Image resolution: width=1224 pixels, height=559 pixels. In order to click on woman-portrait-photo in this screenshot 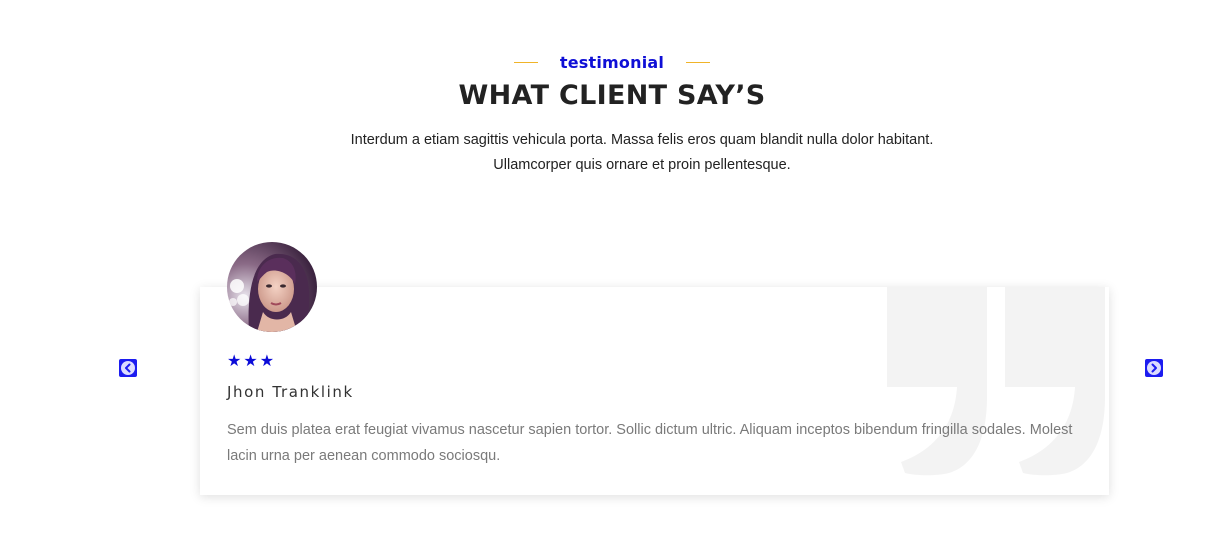, I will do `click(272, 287)`.